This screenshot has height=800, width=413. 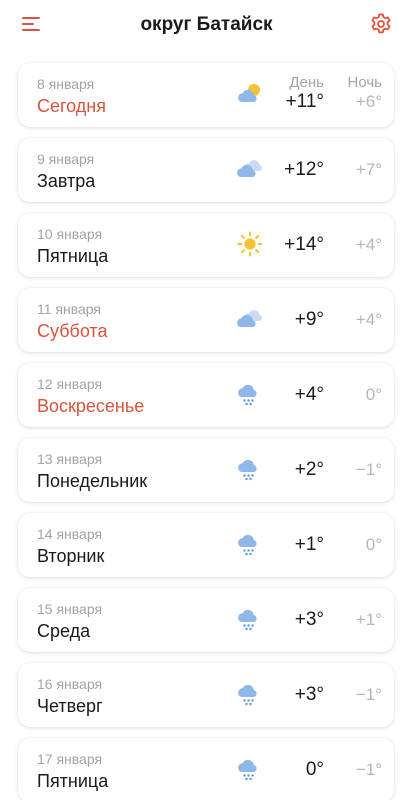 What do you see at coordinates (206, 245) in the screenshot?
I see `forecast-day-card: 10 января Пятница +14° +4°` at bounding box center [206, 245].